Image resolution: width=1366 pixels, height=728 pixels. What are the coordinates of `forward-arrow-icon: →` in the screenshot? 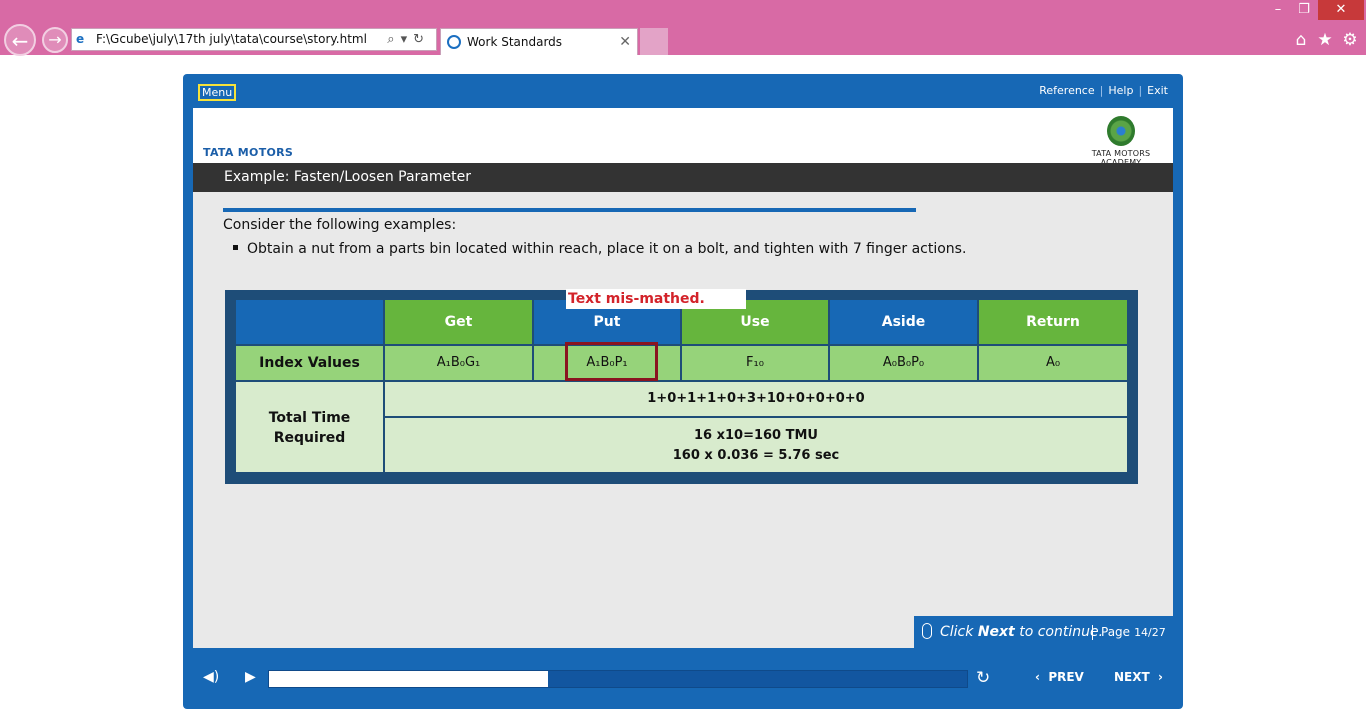 It's located at (55, 40).